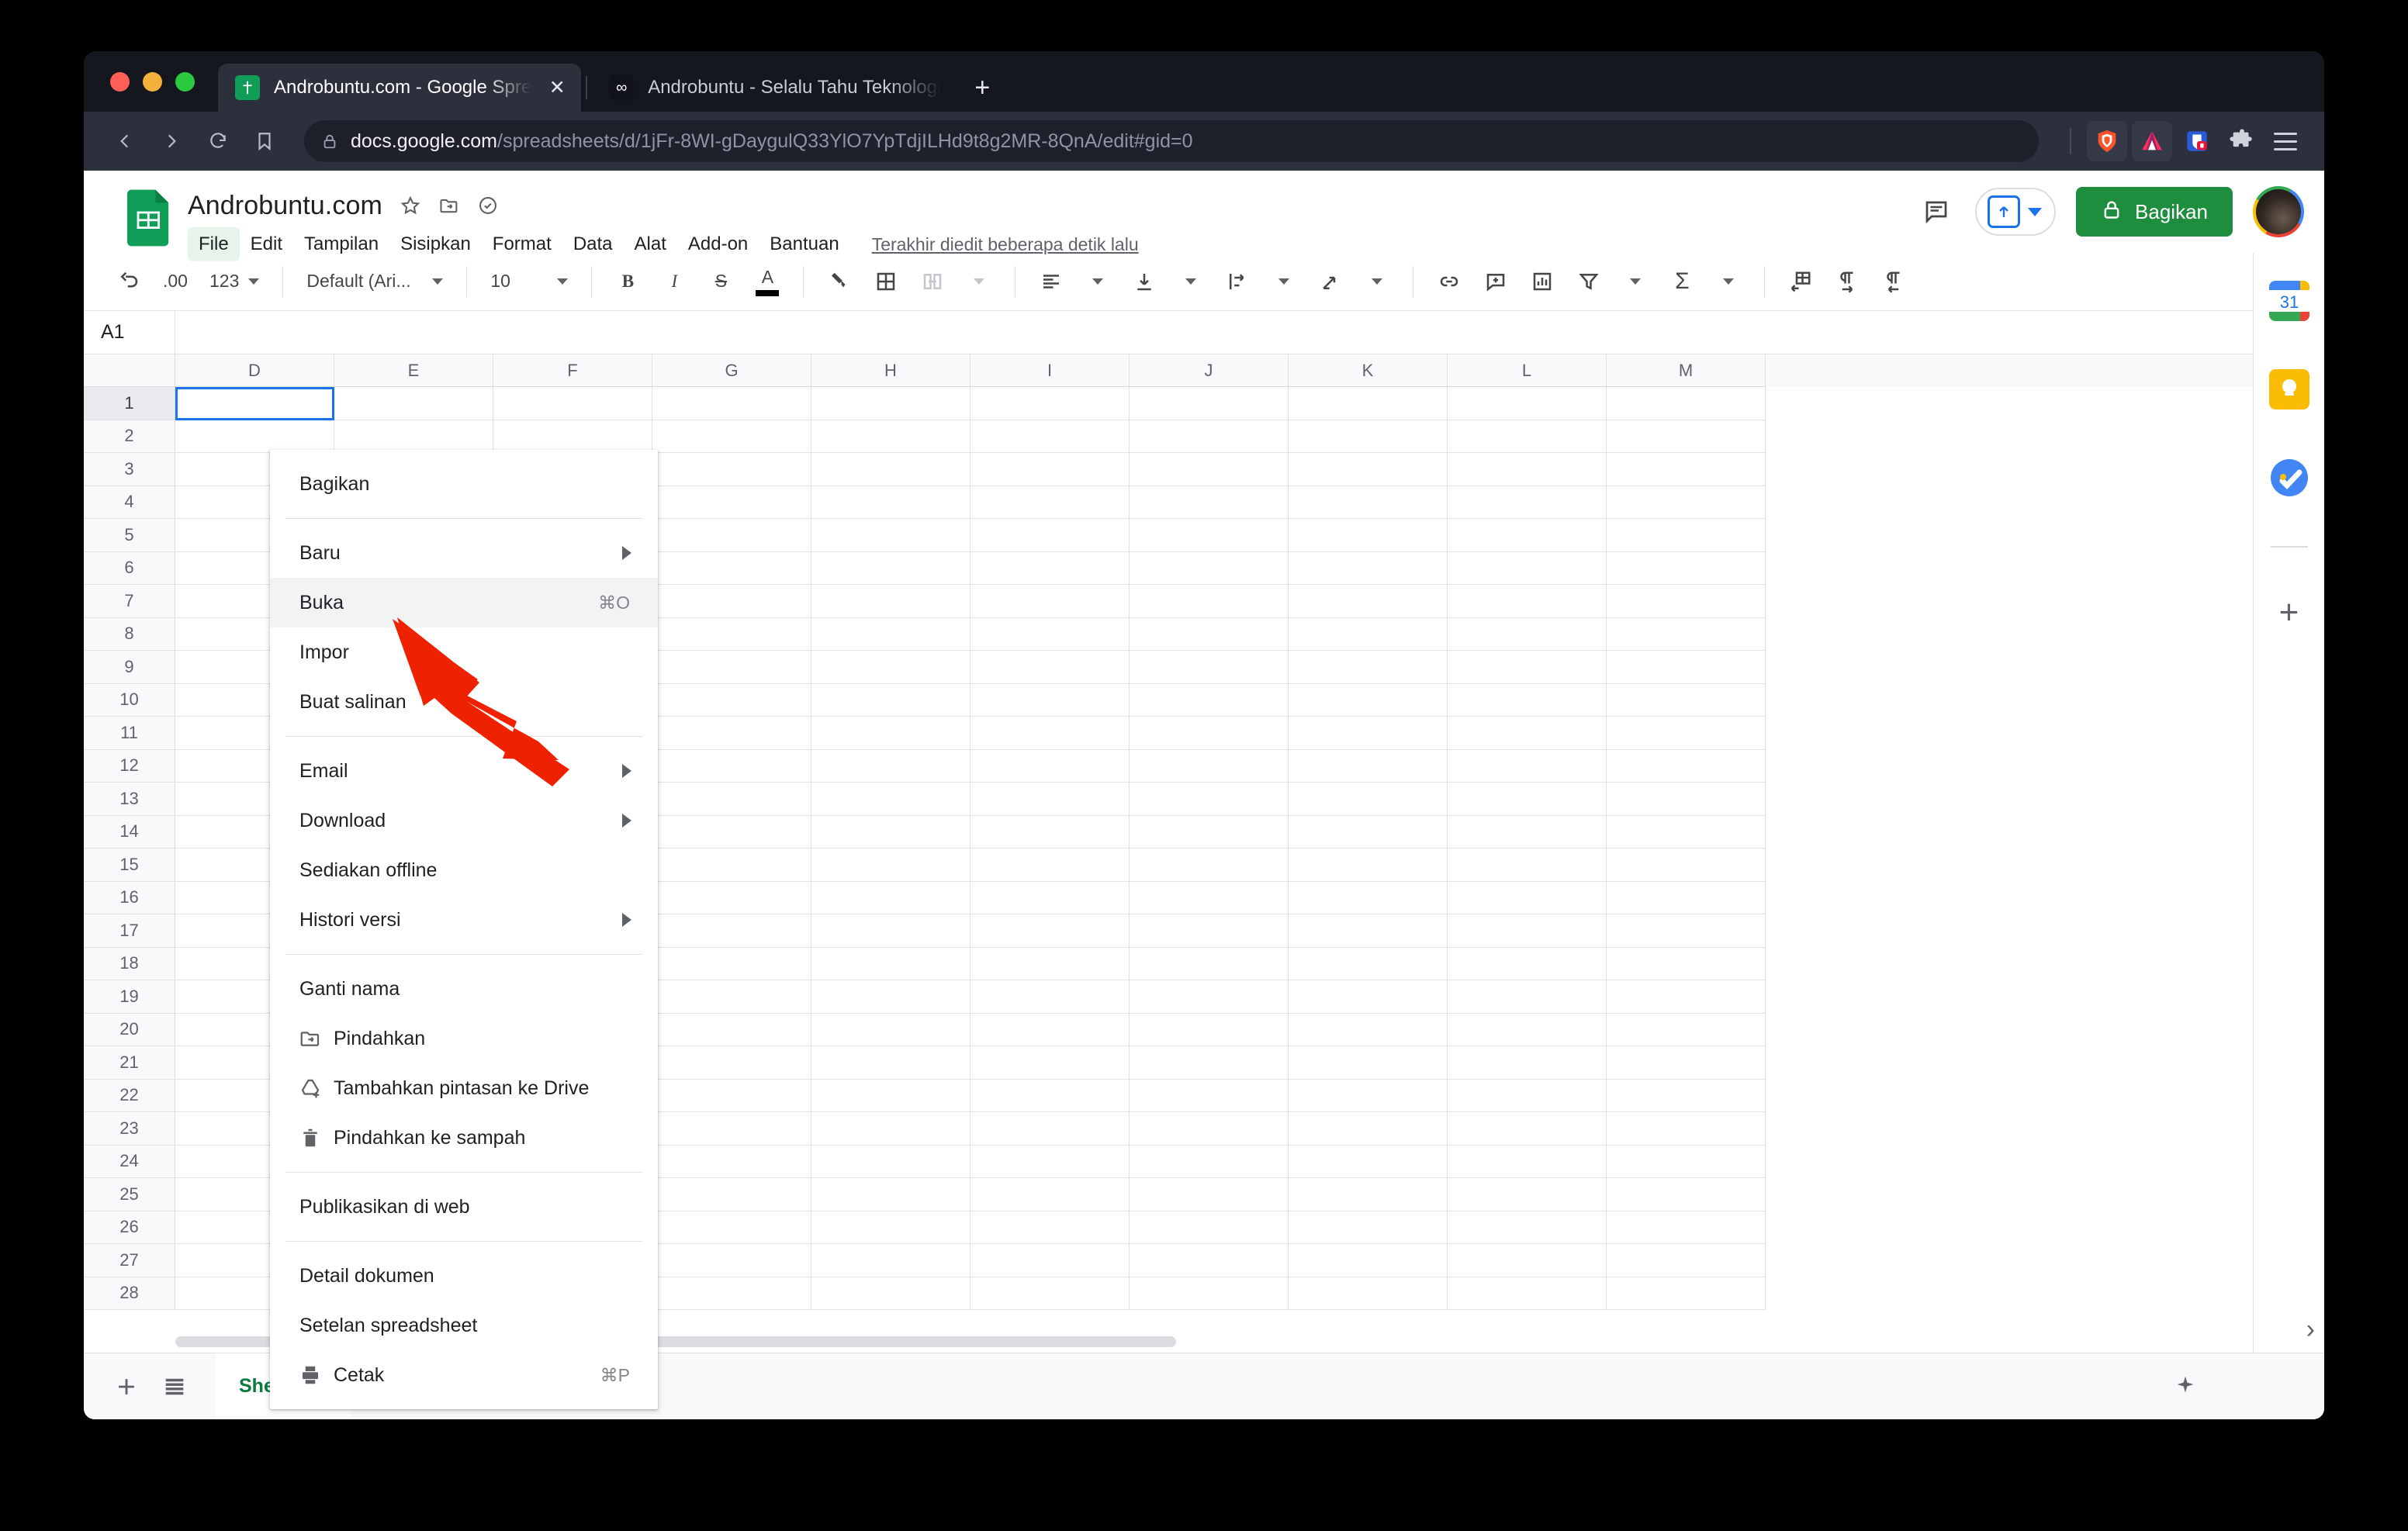 This screenshot has height=1531, width=2408. What do you see at coordinates (557, 87) in the screenshot?
I see `close-icon: ✕` at bounding box center [557, 87].